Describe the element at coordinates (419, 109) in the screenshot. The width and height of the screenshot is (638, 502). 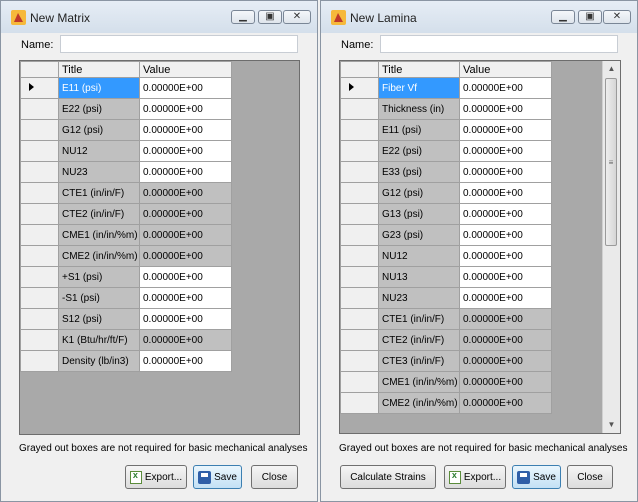
I see `title-cell: Thickness (in)` at that location.